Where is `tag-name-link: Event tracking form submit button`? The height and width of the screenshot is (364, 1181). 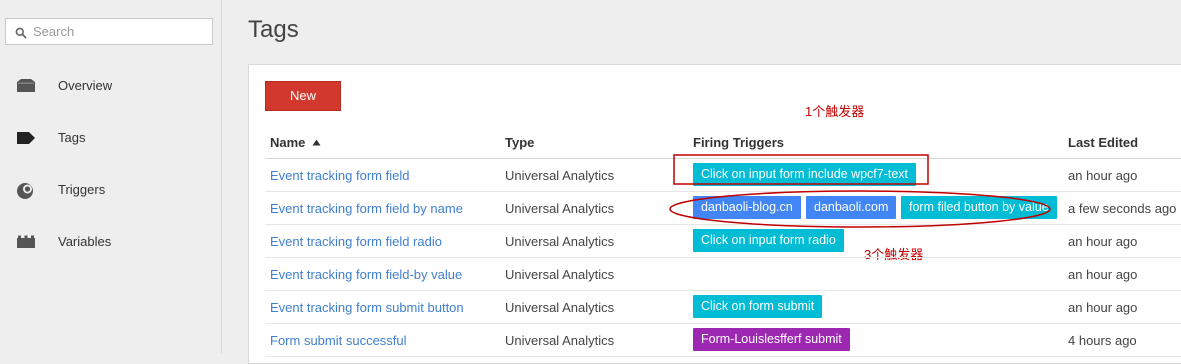 tag-name-link: Event tracking form submit button is located at coordinates (367, 307).